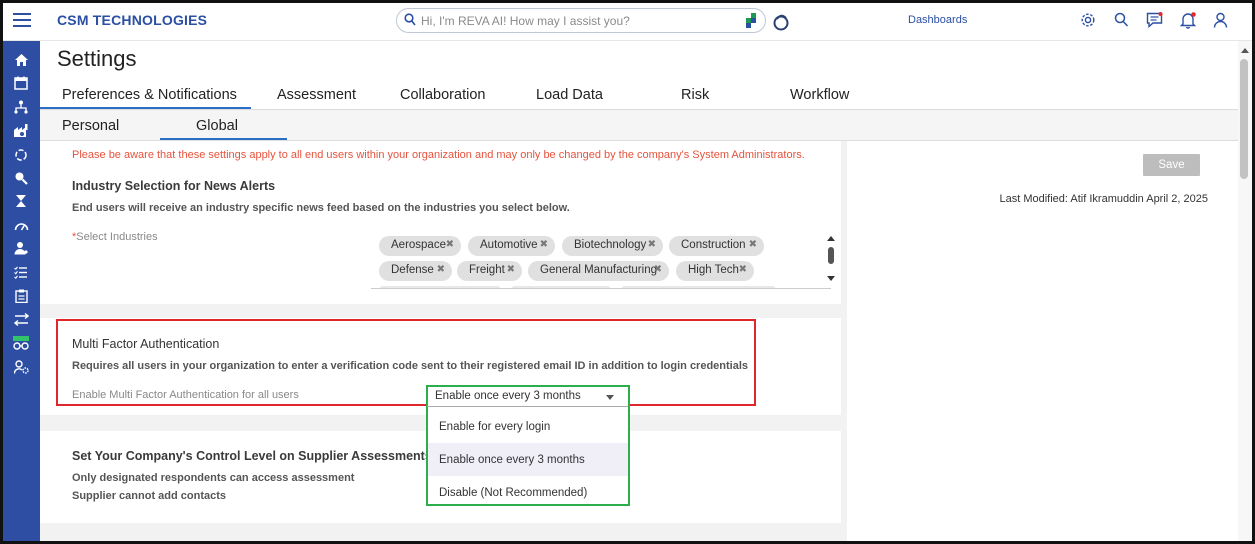 Image resolution: width=1255 pixels, height=544 pixels. I want to click on page-title: Settings, so click(97, 58).